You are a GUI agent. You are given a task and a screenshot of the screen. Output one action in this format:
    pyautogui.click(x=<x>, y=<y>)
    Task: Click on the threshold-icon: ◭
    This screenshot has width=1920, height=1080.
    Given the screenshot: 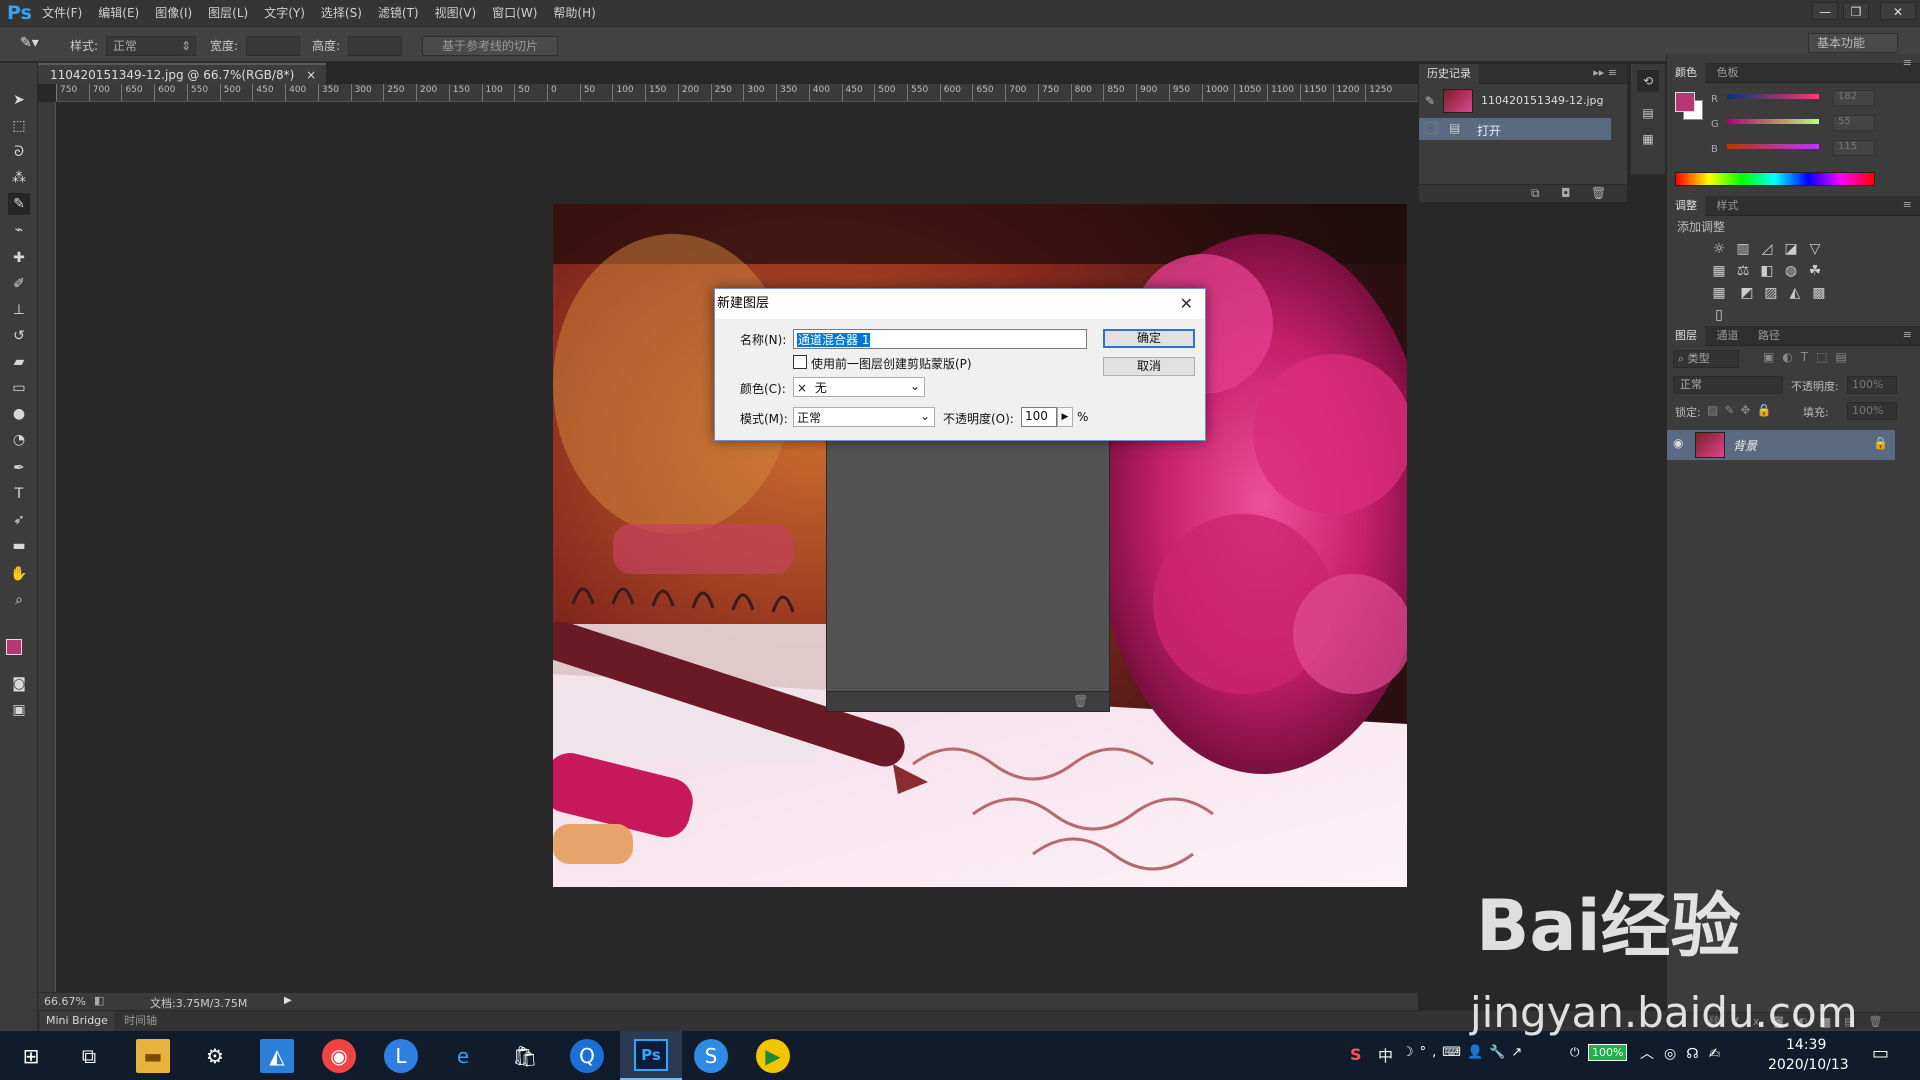 What is the action you would take?
    pyautogui.click(x=1795, y=293)
    